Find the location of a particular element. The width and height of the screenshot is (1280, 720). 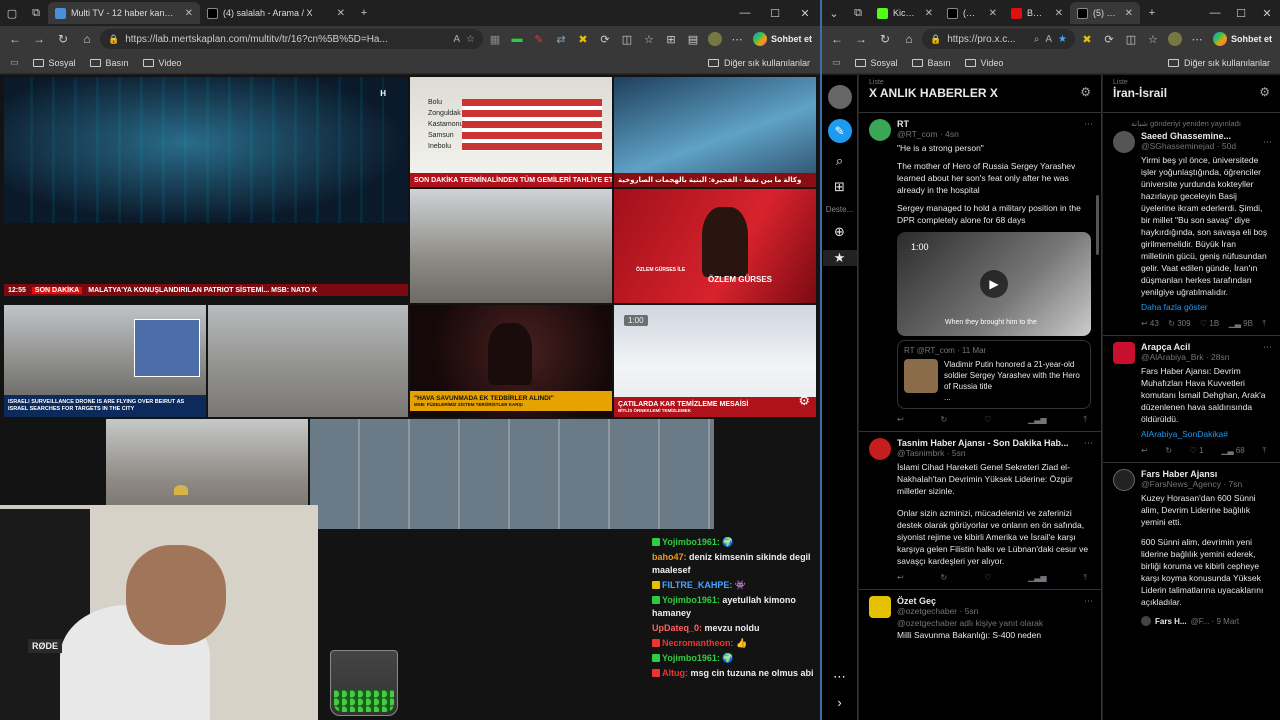

tv-tile-cityscape is located at coordinates (511, 246).